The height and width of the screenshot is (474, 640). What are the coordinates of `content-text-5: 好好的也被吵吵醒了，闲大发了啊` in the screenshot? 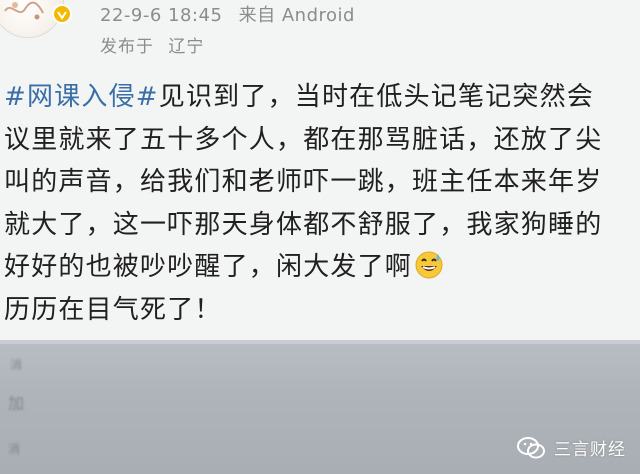 It's located at (208, 267).